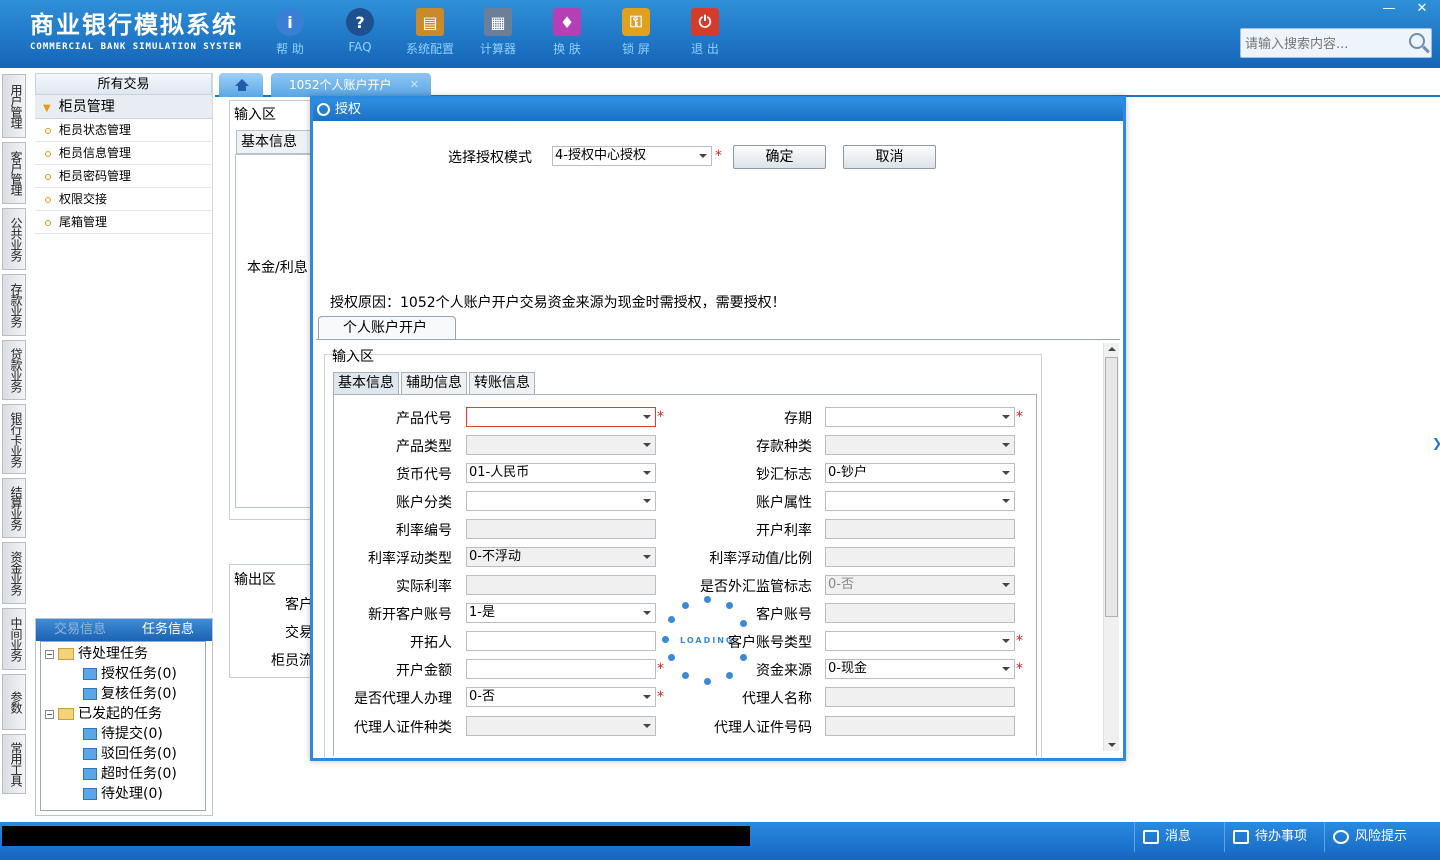 This screenshot has width=1440, height=860. What do you see at coordinates (1179, 837) in the screenshot?
I see `messages-button: 消息` at bounding box center [1179, 837].